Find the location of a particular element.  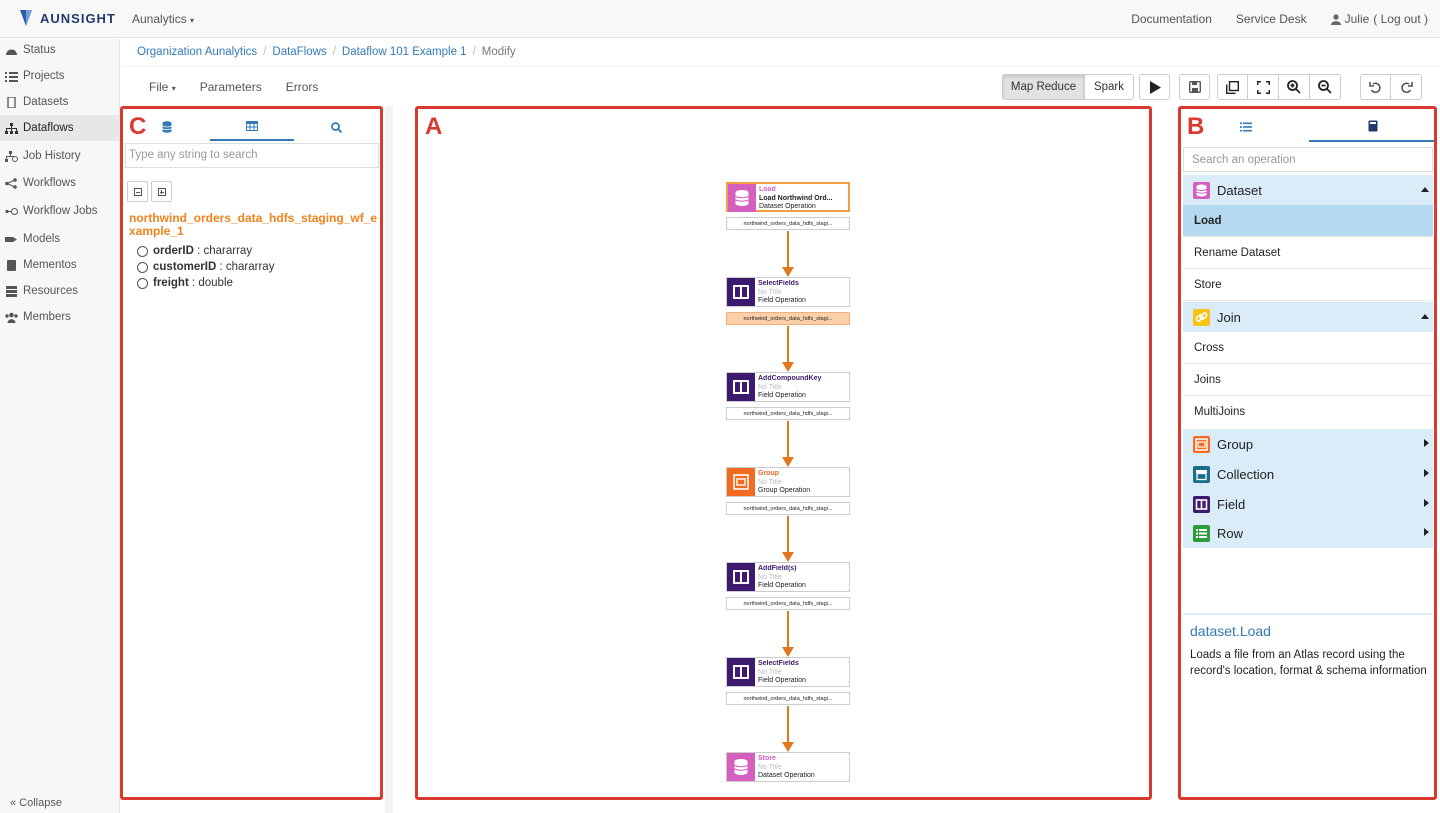

redo-button is located at coordinates (1406, 87).